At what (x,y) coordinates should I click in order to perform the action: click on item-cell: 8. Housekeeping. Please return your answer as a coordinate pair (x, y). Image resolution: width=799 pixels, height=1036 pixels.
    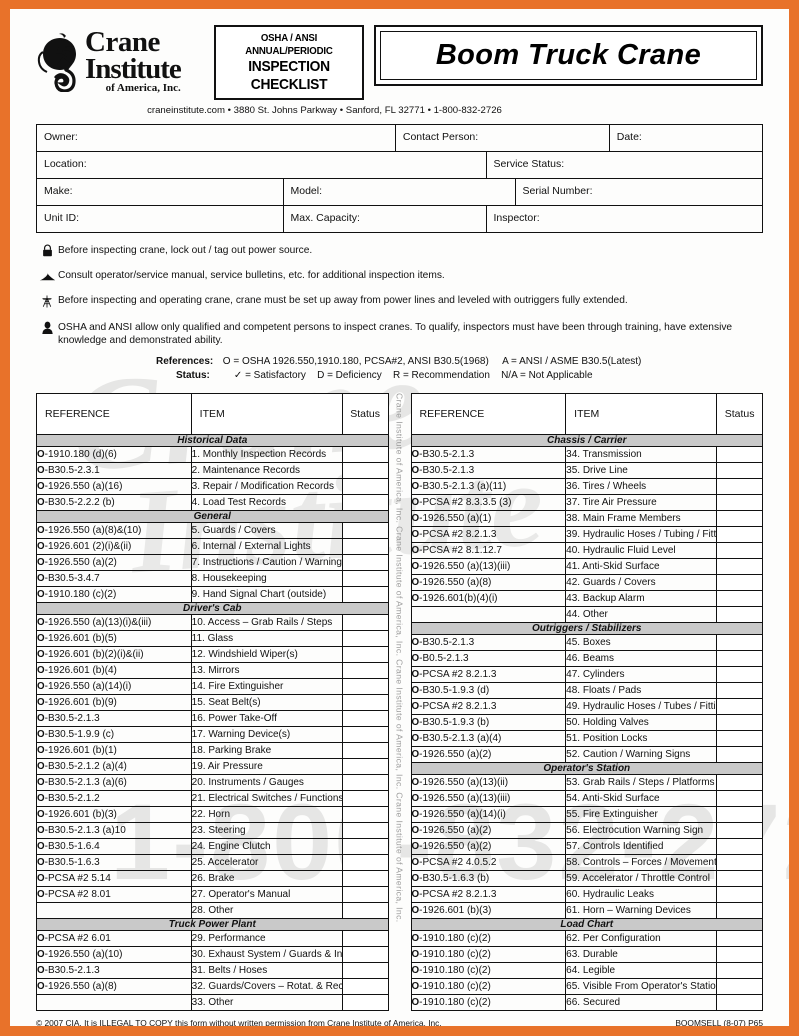
    Looking at the image, I should click on (266, 578).